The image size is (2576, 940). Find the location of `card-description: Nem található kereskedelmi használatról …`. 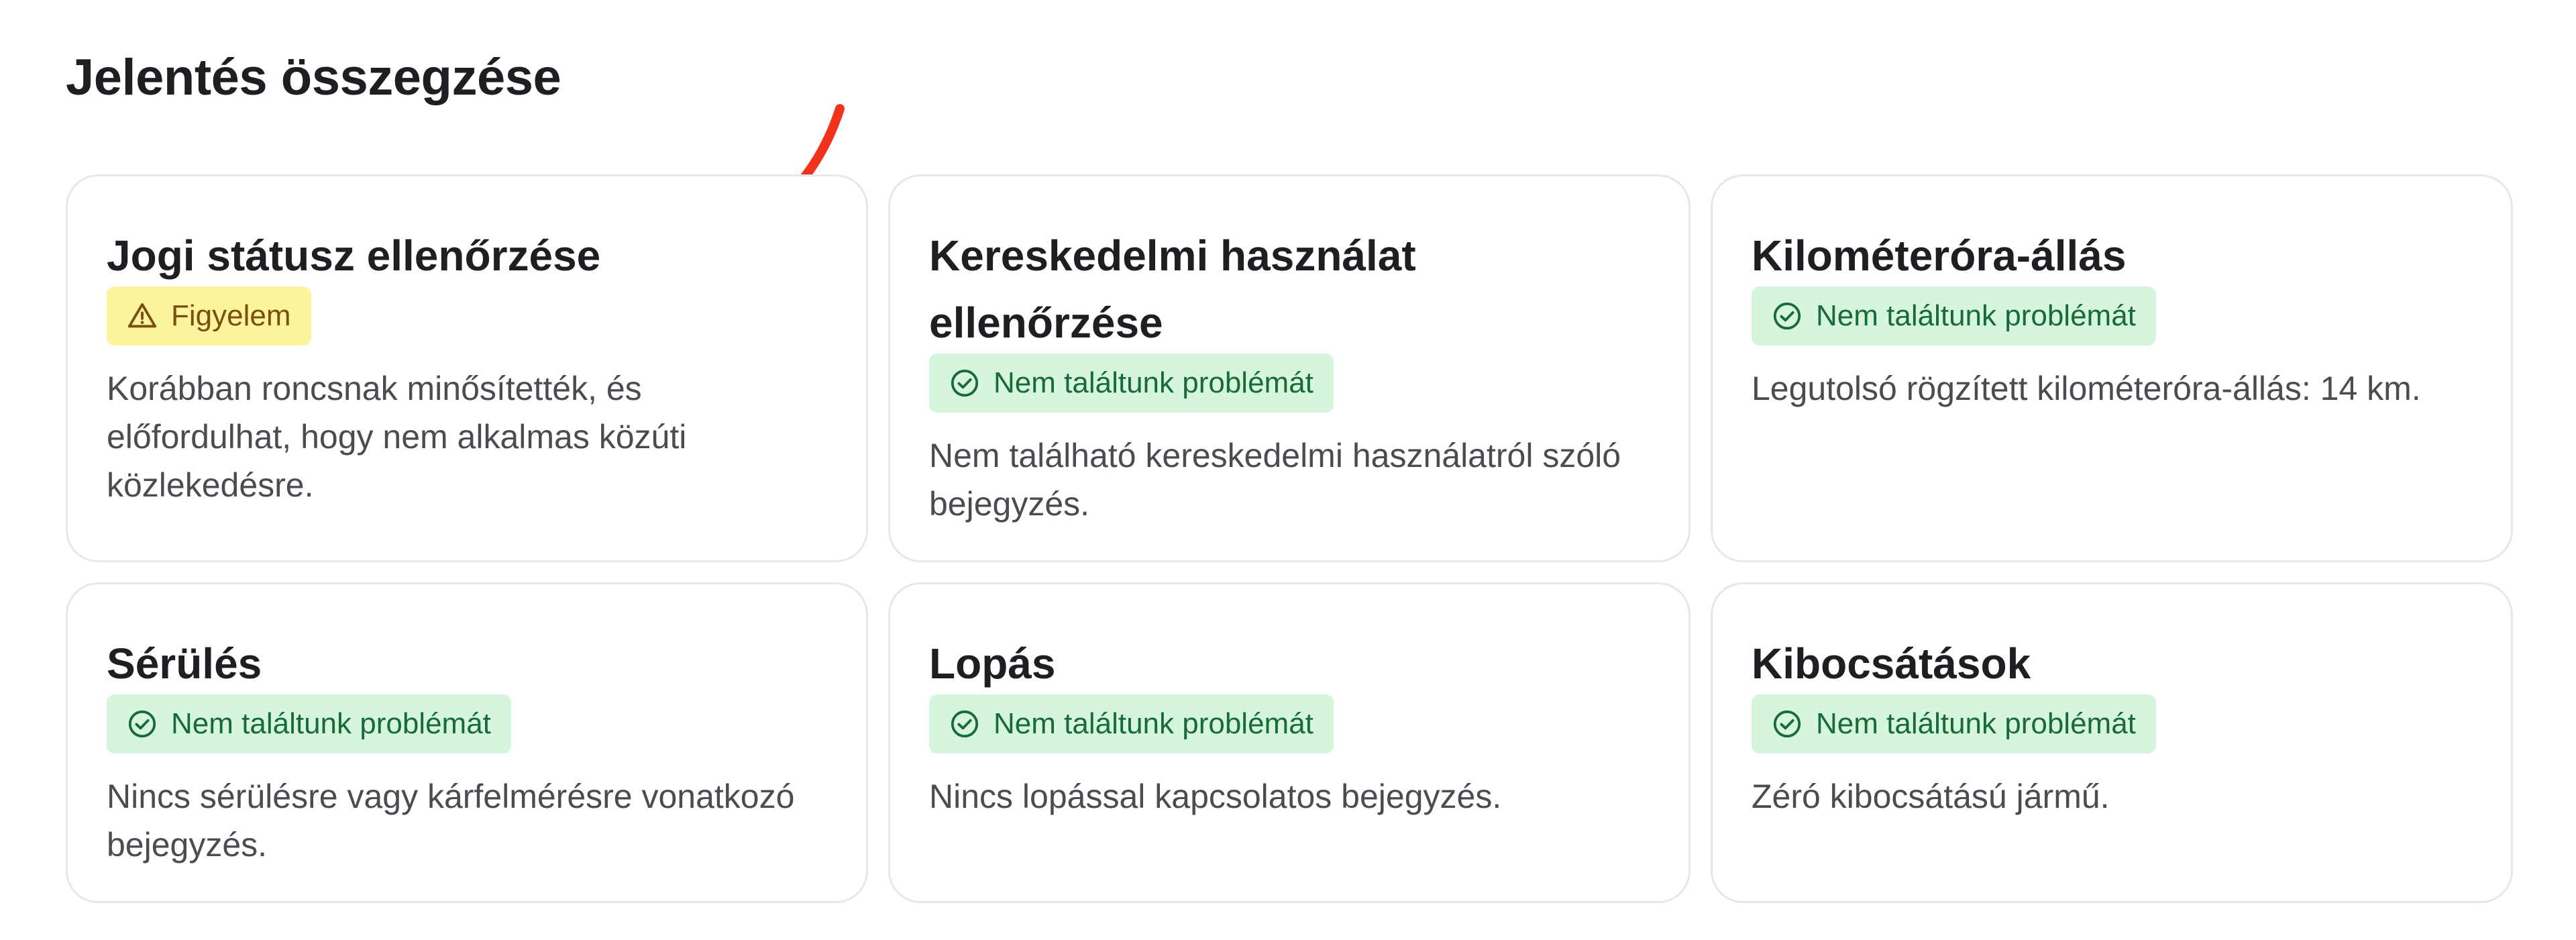

card-description: Nem található kereskedelmi használatról … is located at coordinates (1275, 480).